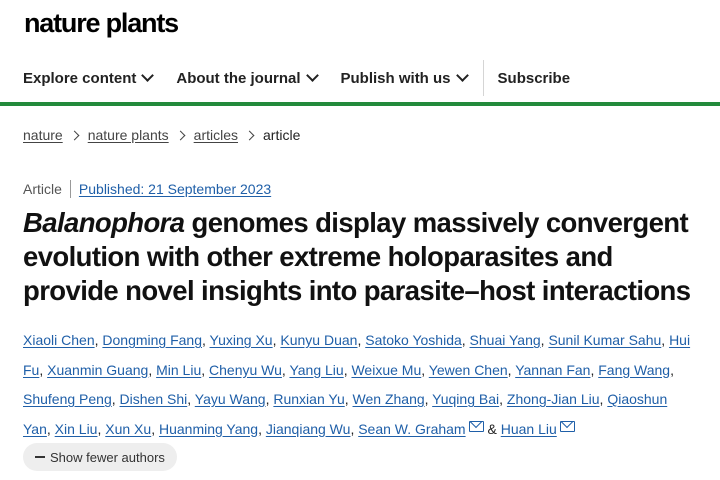  Describe the element at coordinates (308, 399) in the screenshot. I see `author-link: Runxian Yu` at that location.